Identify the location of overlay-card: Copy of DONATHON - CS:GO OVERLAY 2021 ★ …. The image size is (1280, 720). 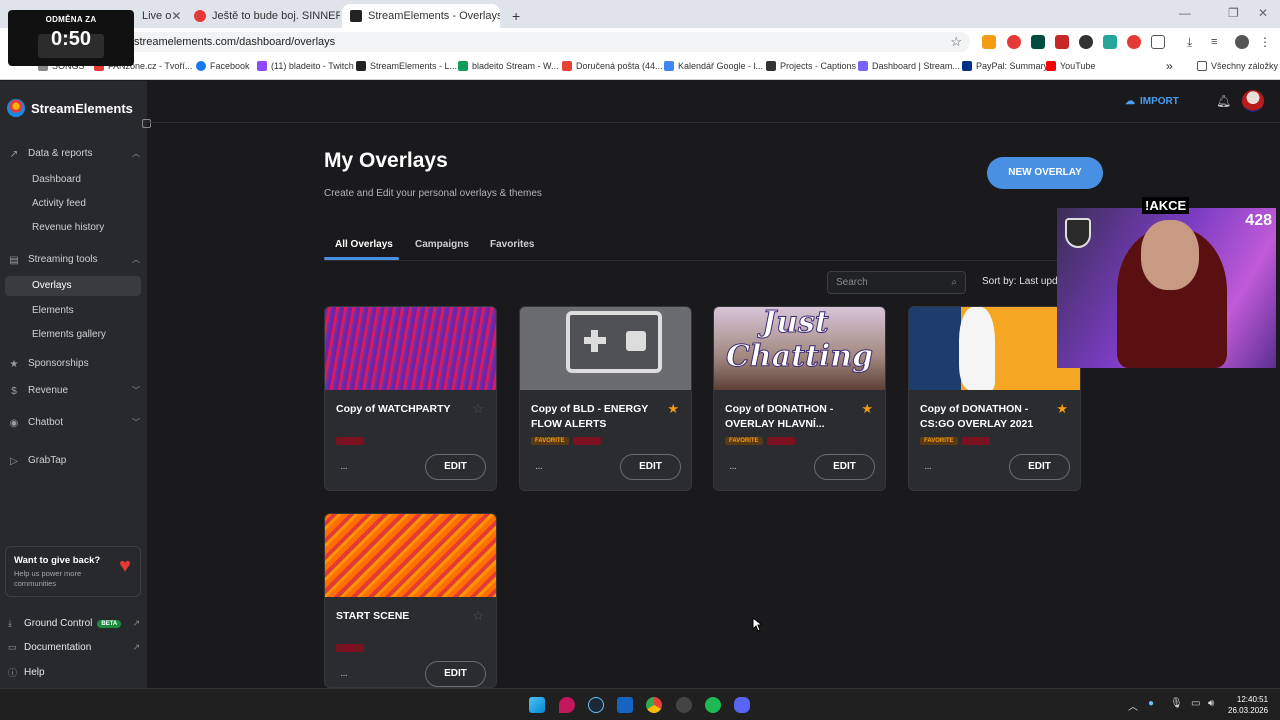
(994, 398).